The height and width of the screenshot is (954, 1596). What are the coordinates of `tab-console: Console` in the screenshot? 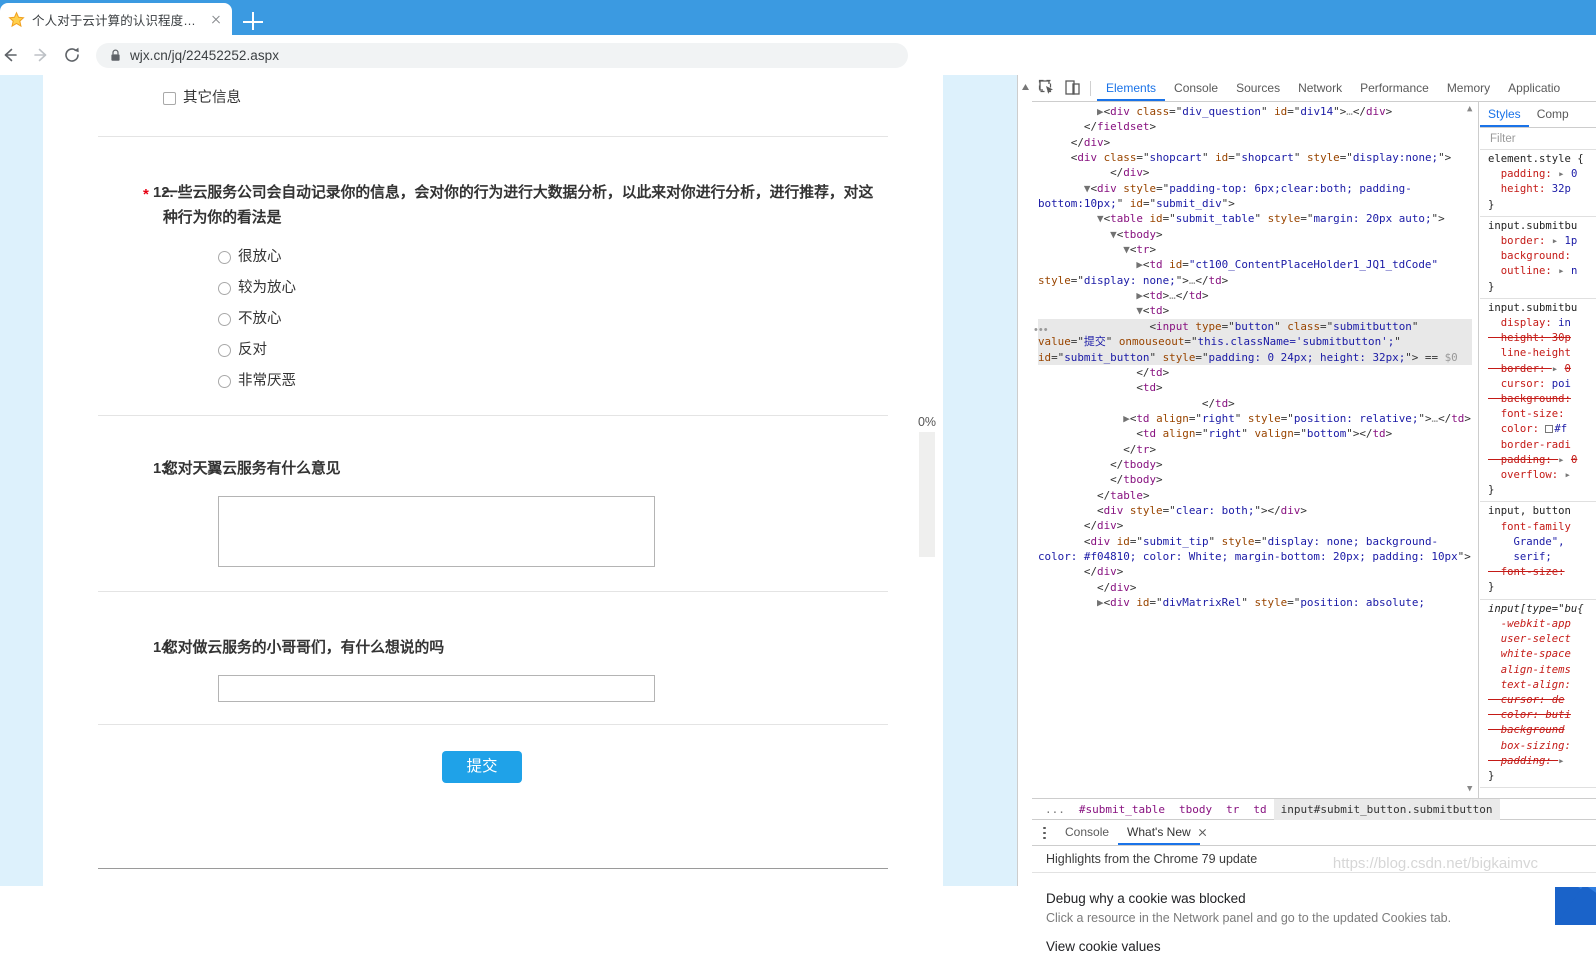 It's located at (1196, 88).